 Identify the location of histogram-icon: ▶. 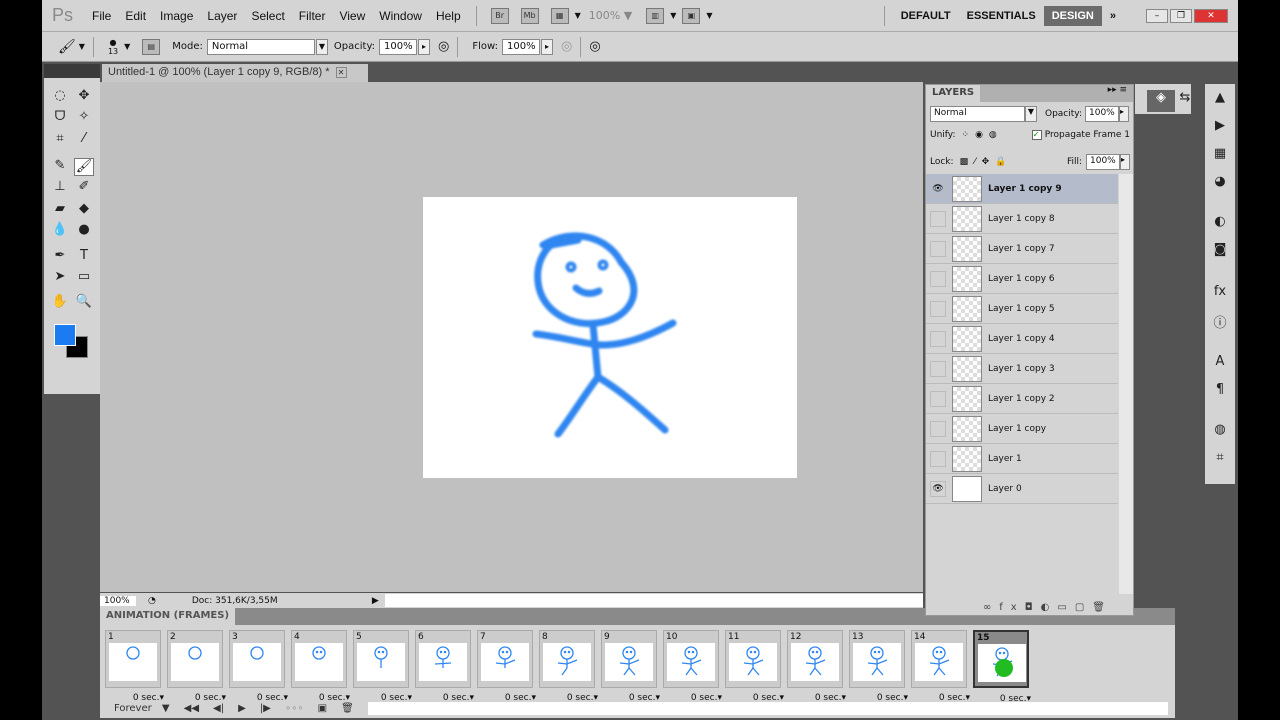
(1220, 127).